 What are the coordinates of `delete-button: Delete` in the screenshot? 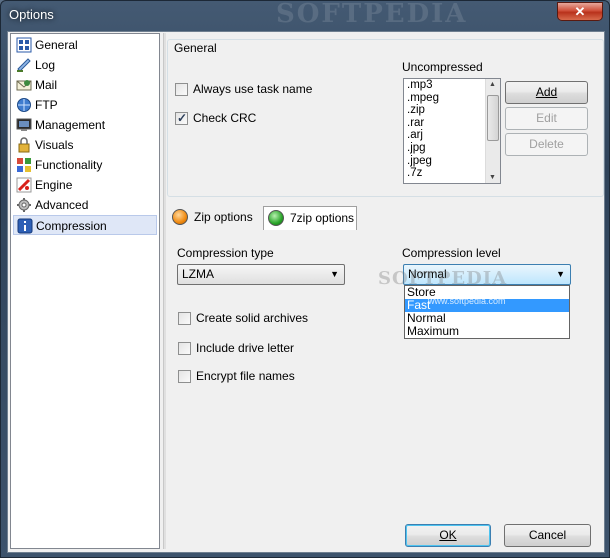 It's located at (546, 144).